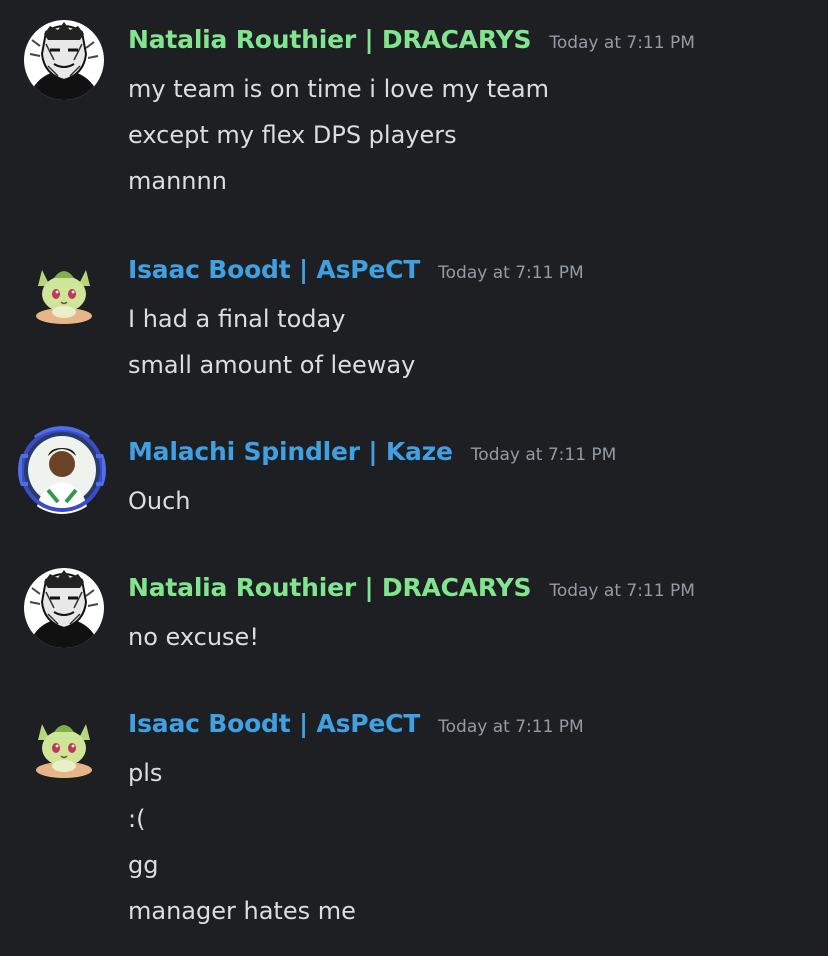 This screenshot has height=956, width=828. I want to click on headset-frame-photo-icon, so click(62, 470).